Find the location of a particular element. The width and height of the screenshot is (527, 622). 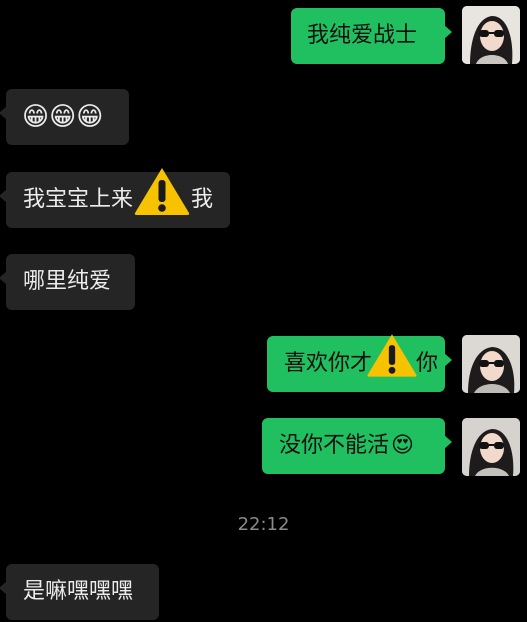

message-text: 哪里纯爱 is located at coordinates (67, 281).